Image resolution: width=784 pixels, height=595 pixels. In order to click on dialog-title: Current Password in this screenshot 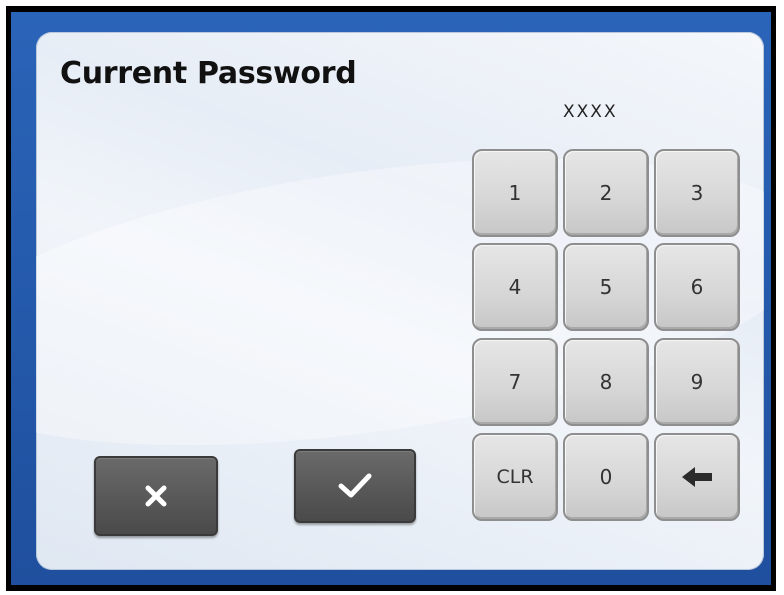, I will do `click(208, 73)`.